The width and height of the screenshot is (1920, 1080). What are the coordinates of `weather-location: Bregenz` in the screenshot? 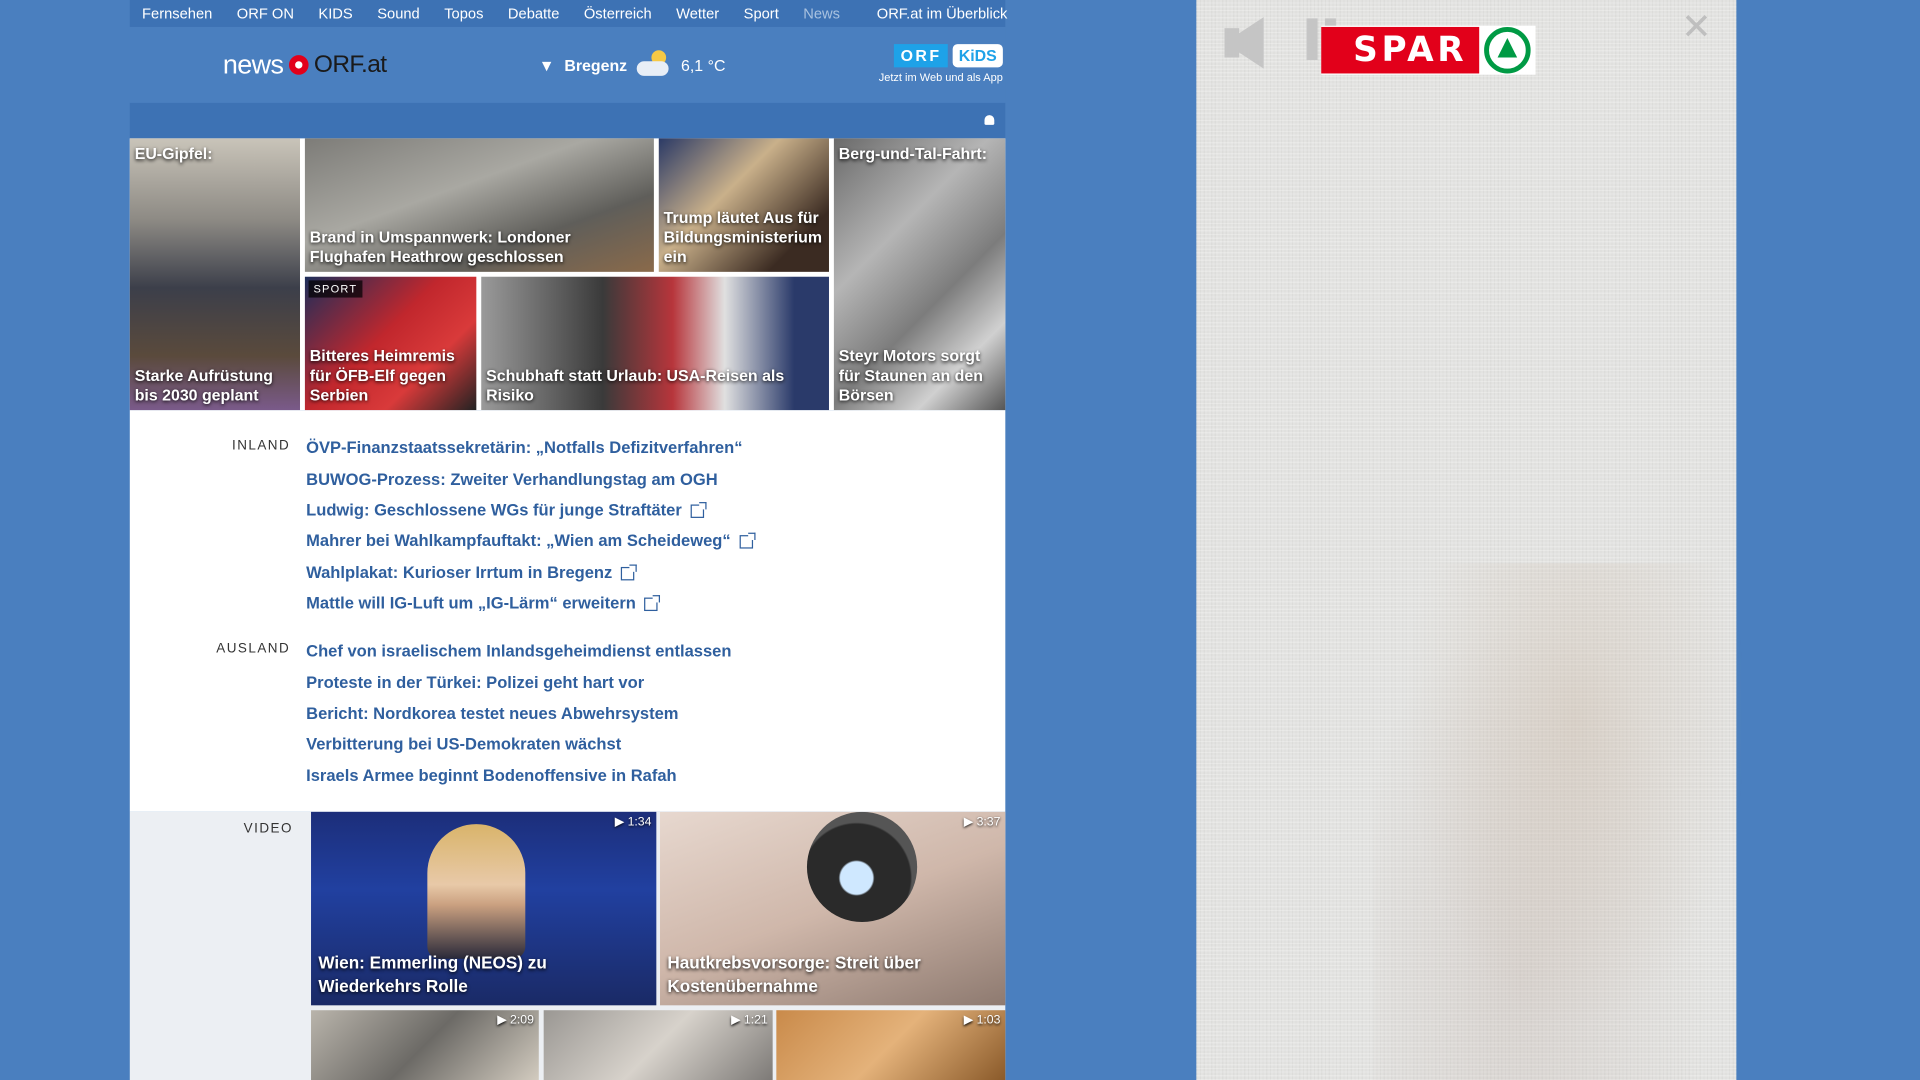 It's located at (596, 65).